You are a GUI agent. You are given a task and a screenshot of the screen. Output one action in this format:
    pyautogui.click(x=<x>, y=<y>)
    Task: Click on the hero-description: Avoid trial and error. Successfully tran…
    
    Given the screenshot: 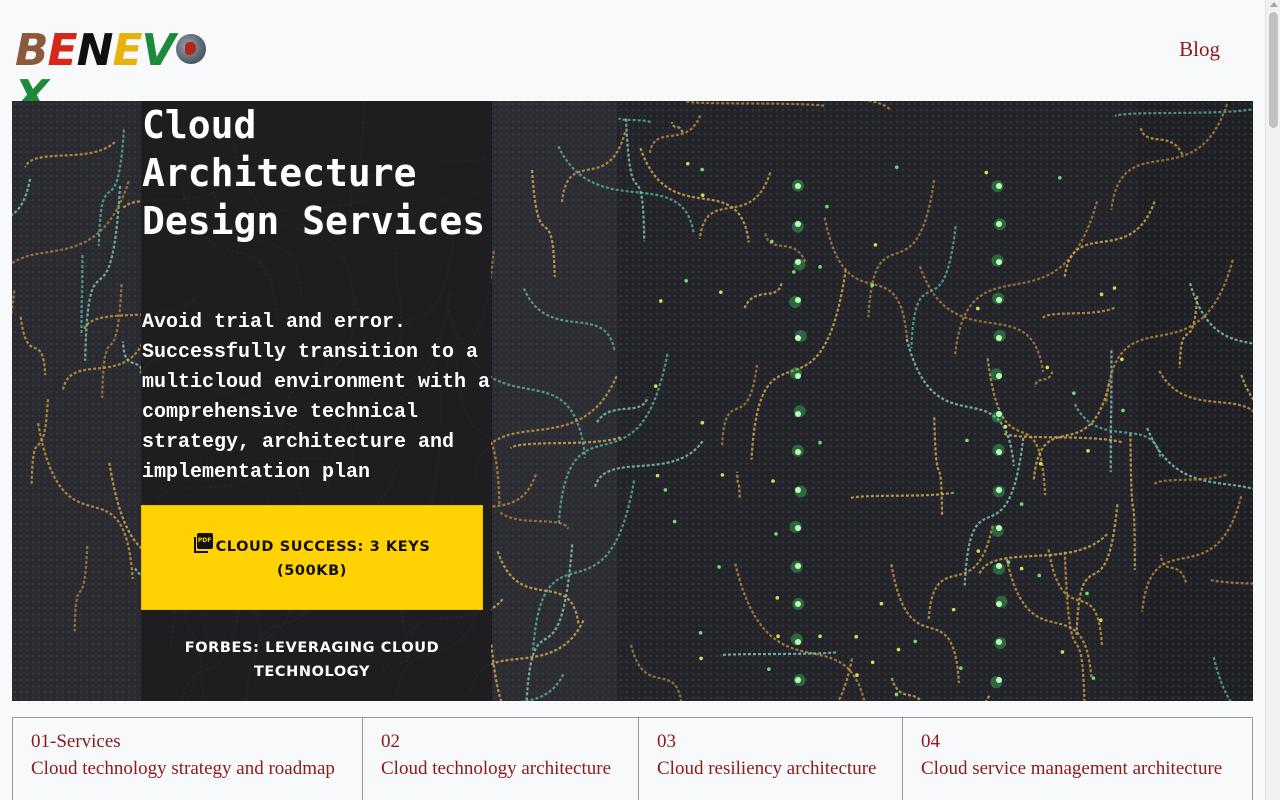 What is the action you would take?
    pyautogui.click(x=316, y=397)
    